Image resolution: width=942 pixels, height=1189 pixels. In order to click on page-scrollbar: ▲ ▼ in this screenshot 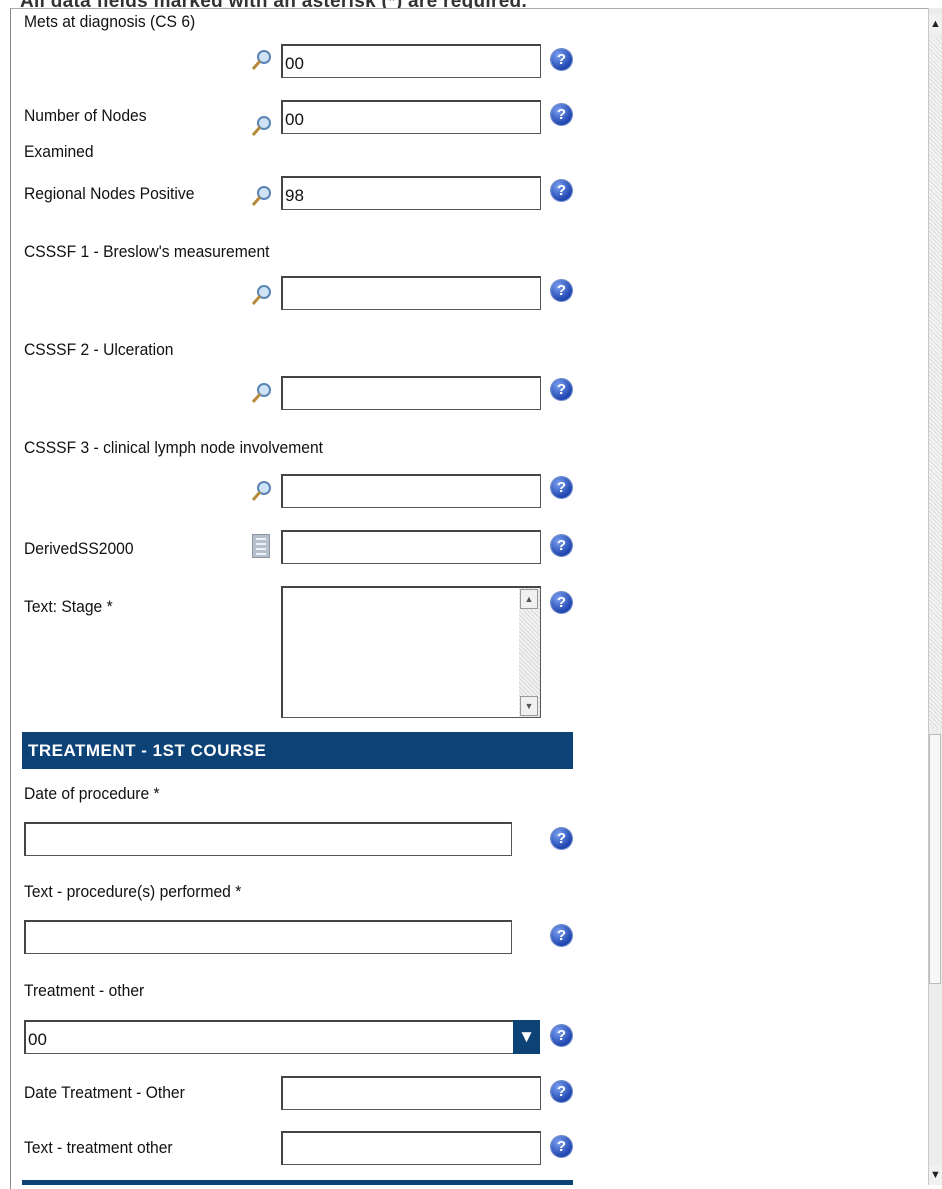, I will do `click(935, 596)`.